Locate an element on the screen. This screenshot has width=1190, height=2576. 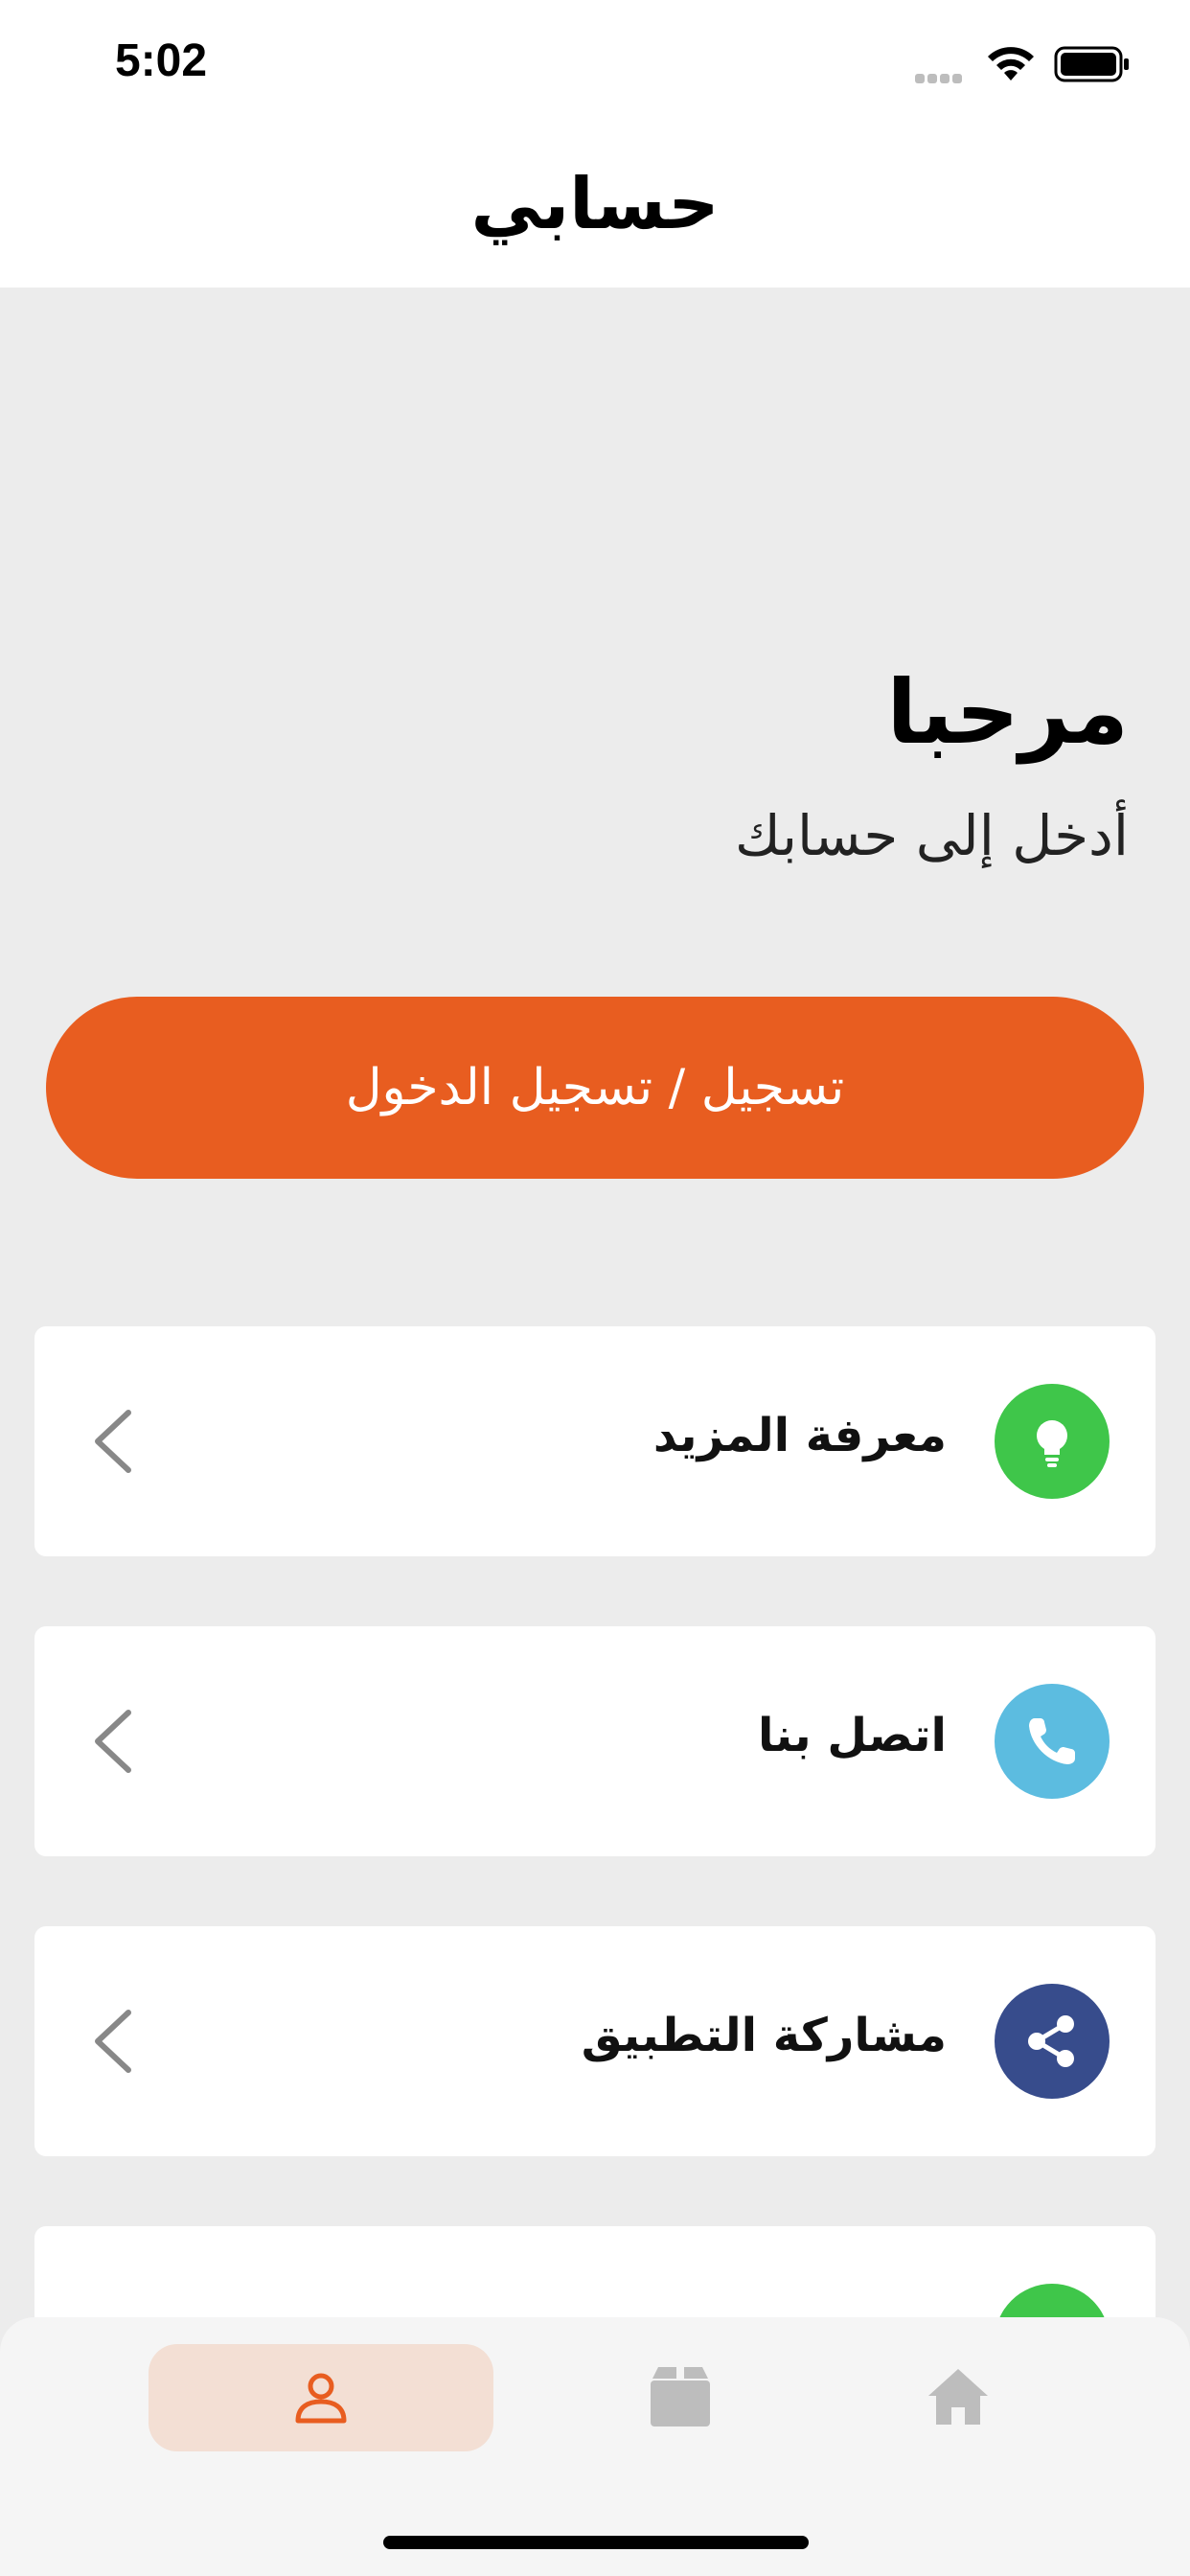
phone-icon-badge is located at coordinates (1052, 1741).